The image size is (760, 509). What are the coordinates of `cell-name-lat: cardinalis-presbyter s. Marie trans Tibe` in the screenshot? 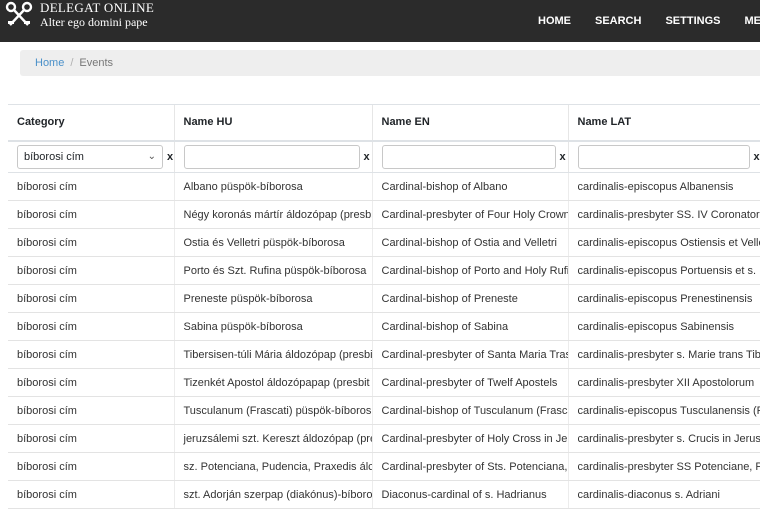 It's located at (663, 354).